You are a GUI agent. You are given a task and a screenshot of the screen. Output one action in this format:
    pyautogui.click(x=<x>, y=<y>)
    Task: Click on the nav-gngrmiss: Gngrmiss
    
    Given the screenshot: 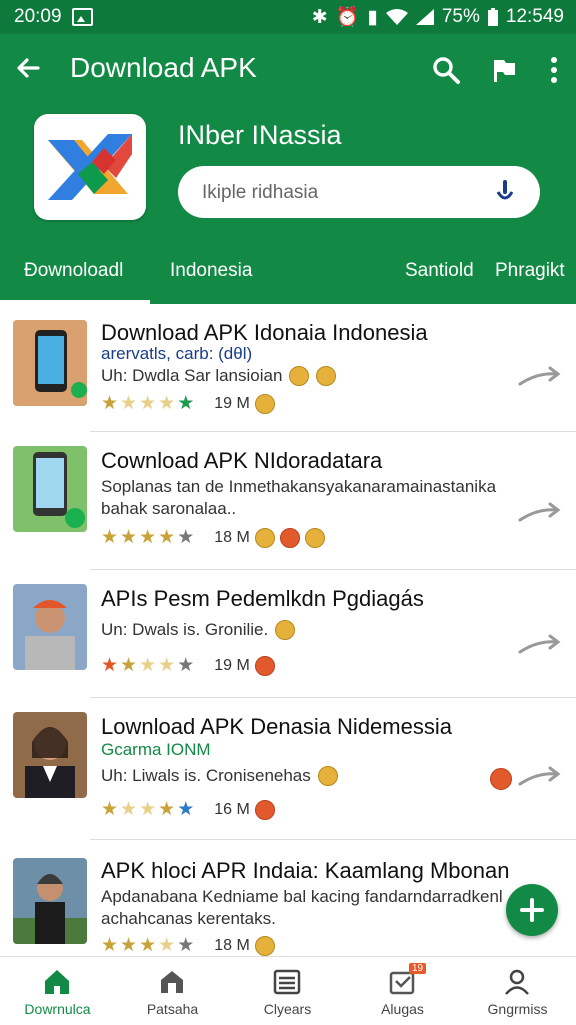 What is the action you would take?
    pyautogui.click(x=517, y=991)
    